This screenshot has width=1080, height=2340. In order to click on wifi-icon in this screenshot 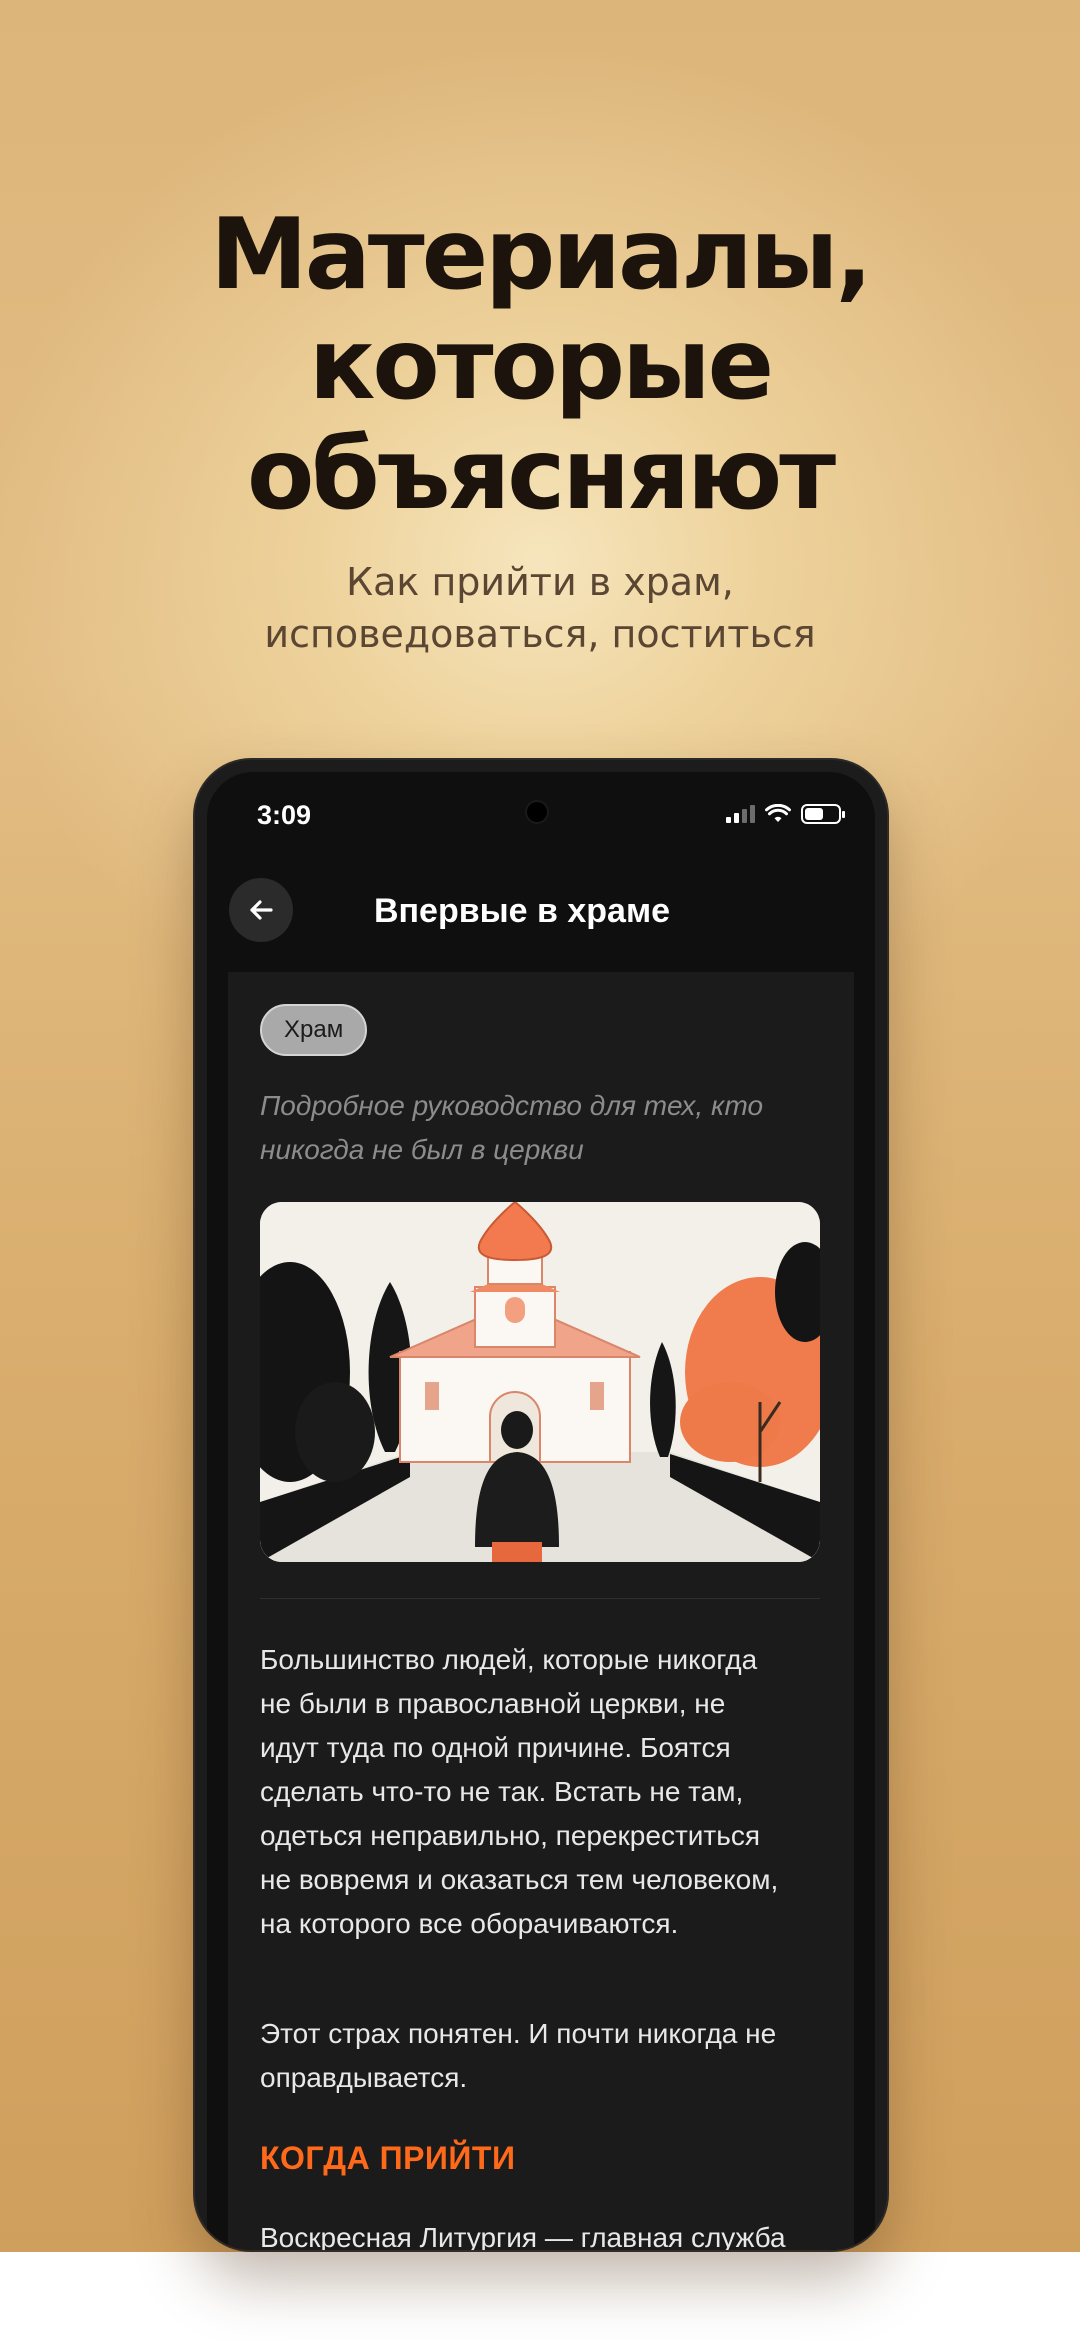, I will do `click(778, 813)`.